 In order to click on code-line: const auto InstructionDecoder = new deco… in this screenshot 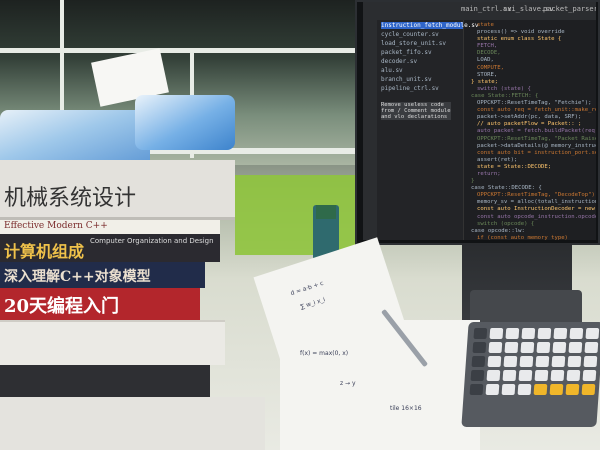, I will do `click(536, 209)`.